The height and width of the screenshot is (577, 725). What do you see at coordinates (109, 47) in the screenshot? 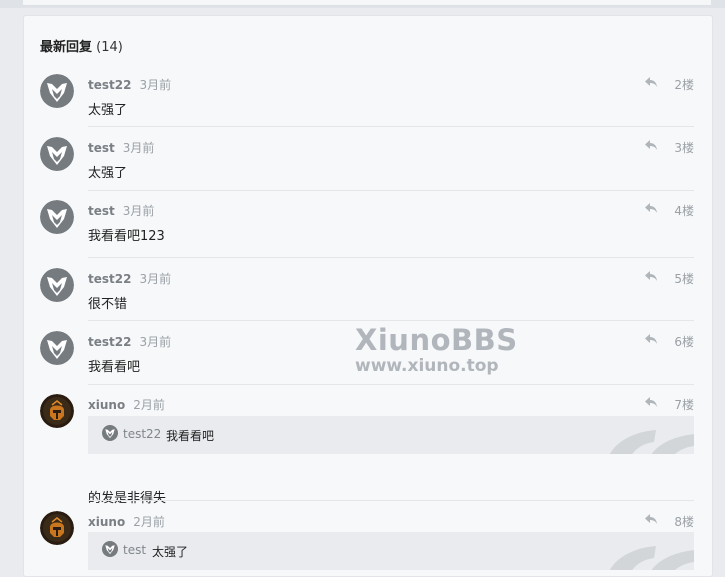
I see `reply-count: (14)` at bounding box center [109, 47].